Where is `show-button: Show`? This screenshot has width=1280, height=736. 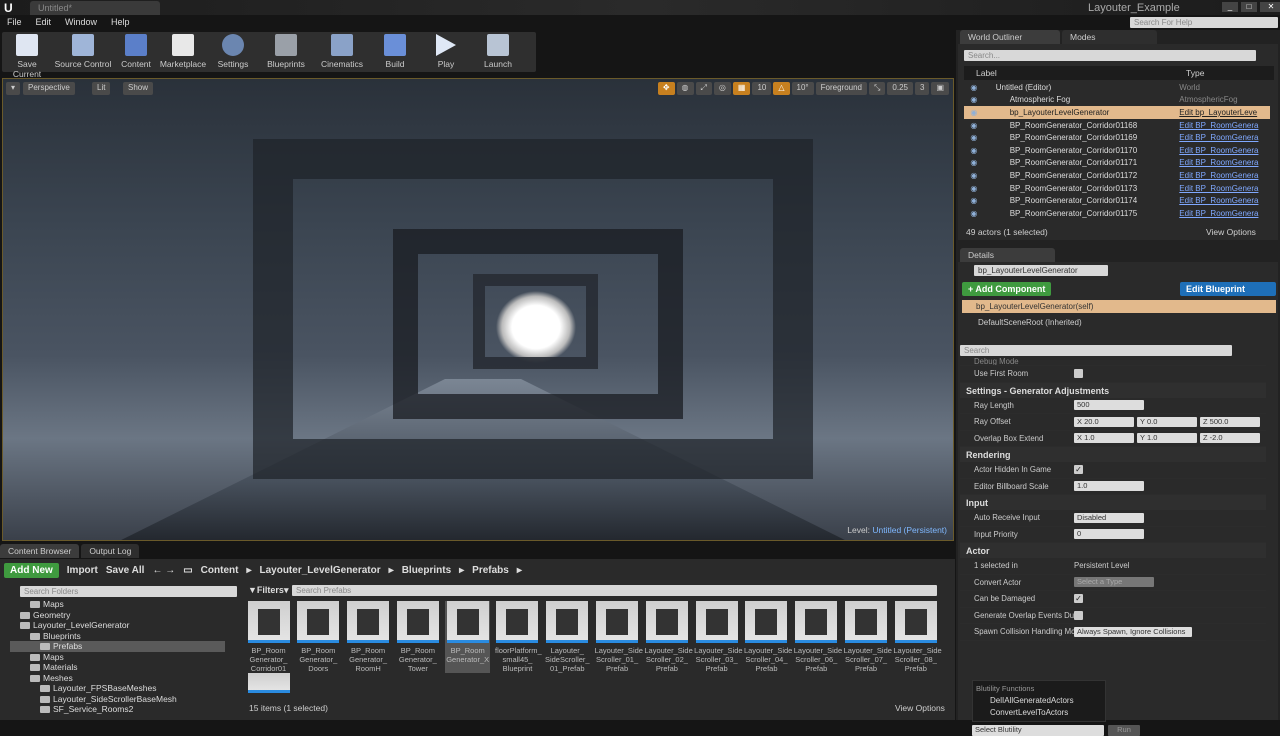 show-button: Show is located at coordinates (138, 88).